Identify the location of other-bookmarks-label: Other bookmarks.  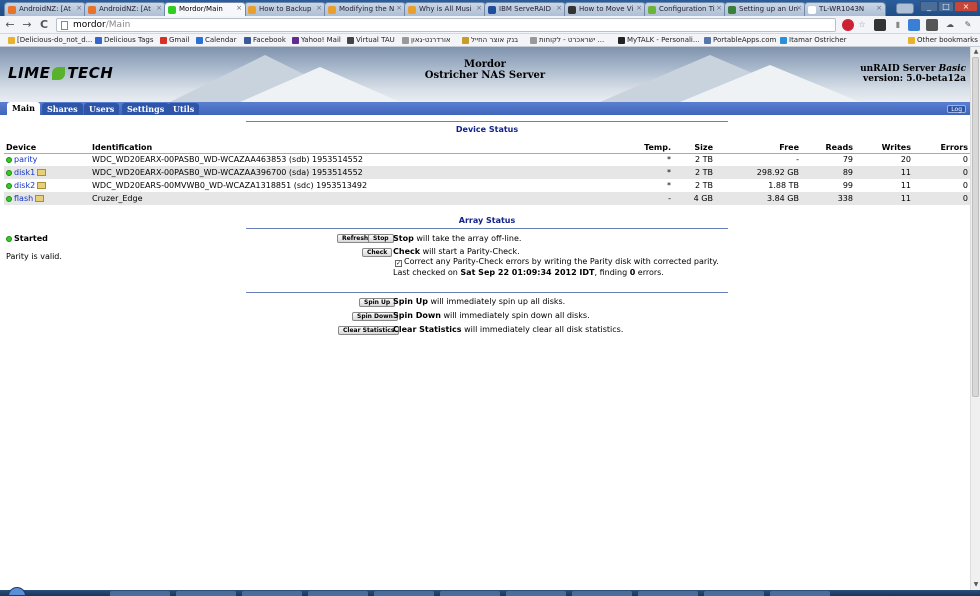
(947, 40).